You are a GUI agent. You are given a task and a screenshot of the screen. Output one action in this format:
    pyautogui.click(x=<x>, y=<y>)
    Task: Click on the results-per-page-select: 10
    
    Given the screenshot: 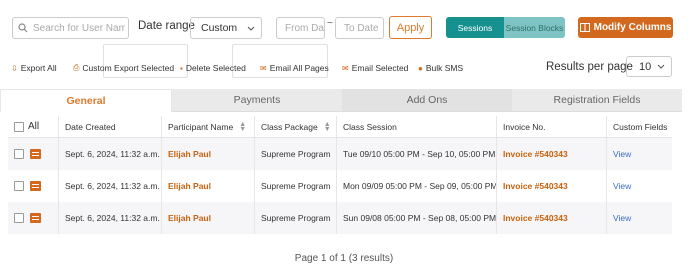 What is the action you would take?
    pyautogui.click(x=649, y=66)
    